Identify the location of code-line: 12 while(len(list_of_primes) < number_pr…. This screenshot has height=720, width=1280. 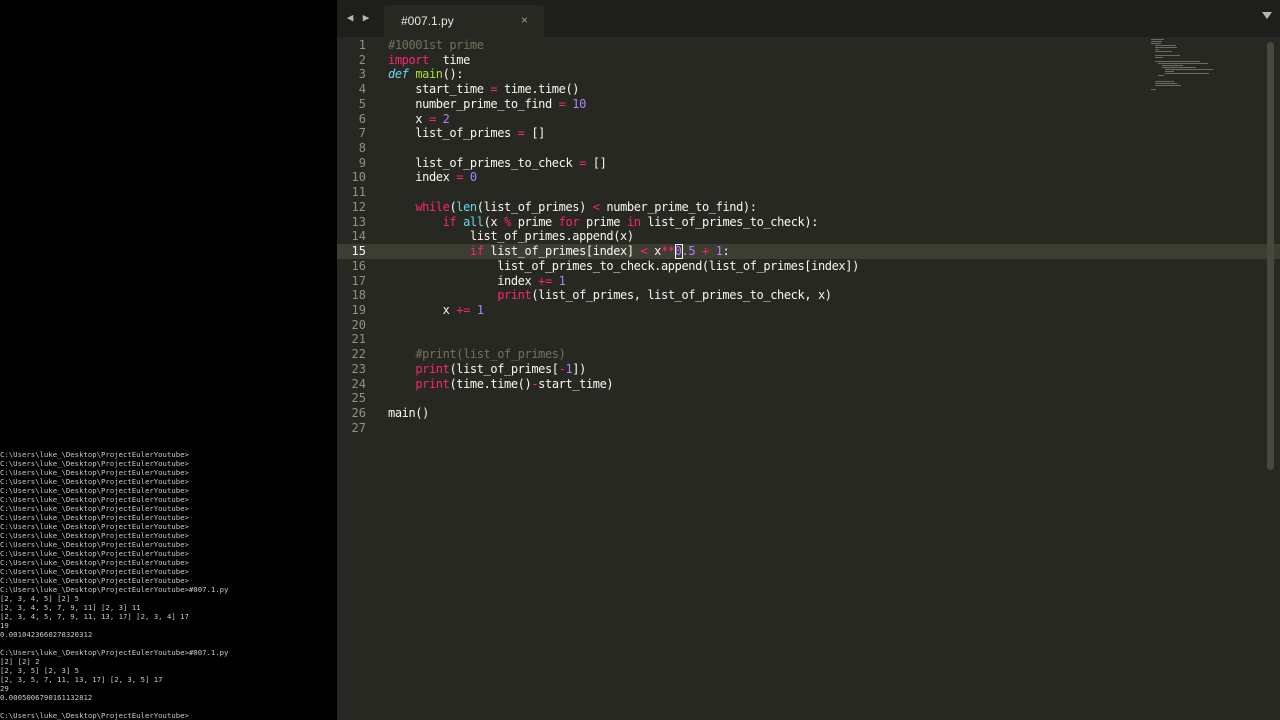
(808, 207).